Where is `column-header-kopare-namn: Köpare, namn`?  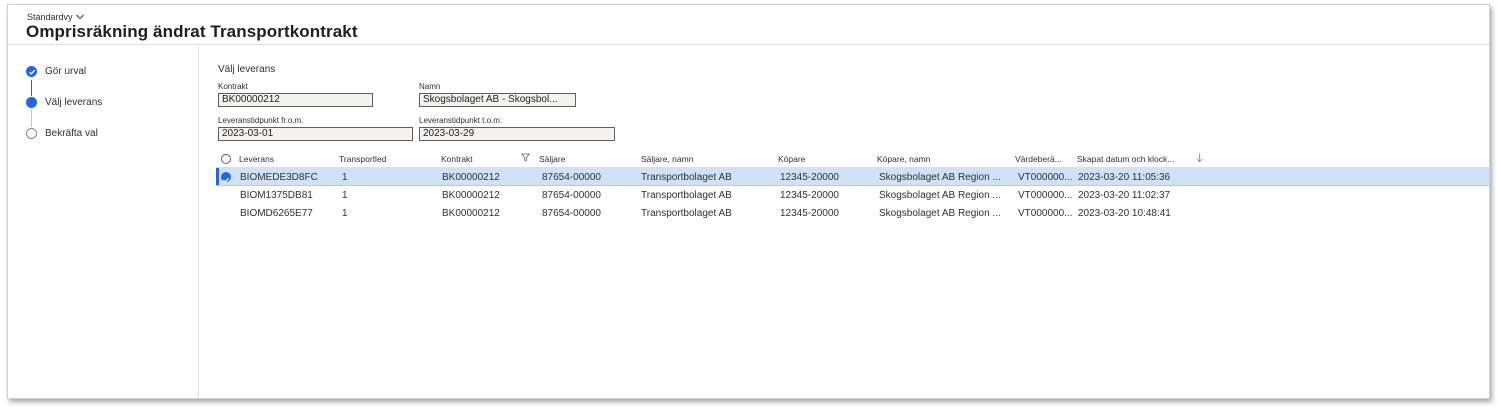
column-header-kopare-namn: Köpare, namn is located at coordinates (903, 159).